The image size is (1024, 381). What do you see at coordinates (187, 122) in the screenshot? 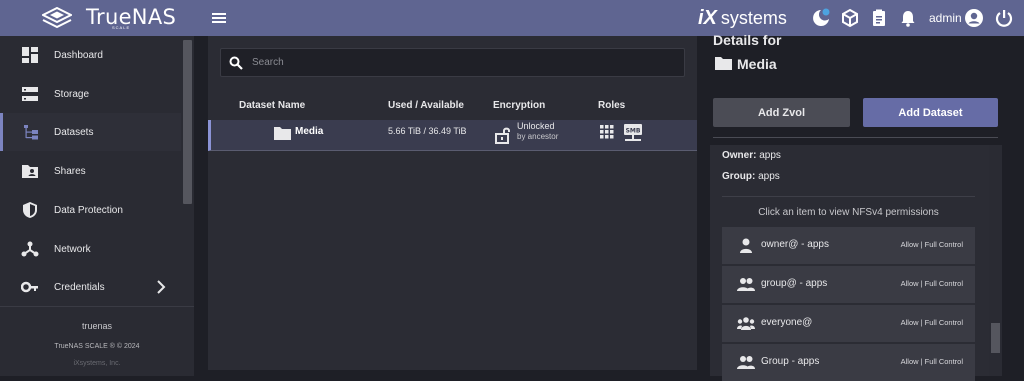
I see `sidebar-scroll-thumb` at bounding box center [187, 122].